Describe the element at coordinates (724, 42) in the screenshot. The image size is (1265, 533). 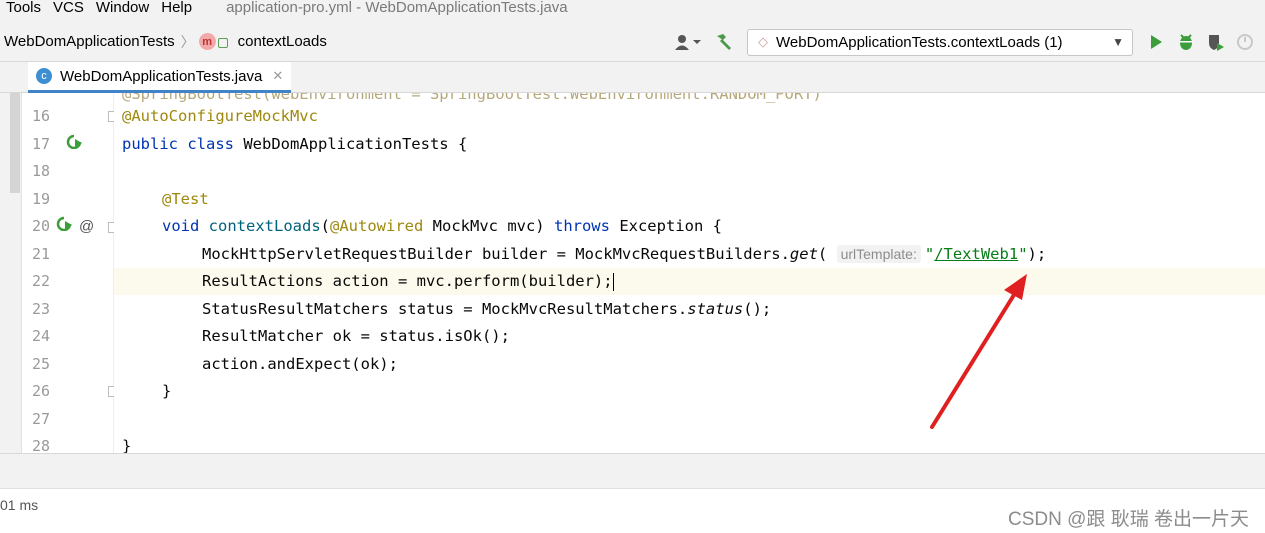
I see `build-hammer-icon` at that location.